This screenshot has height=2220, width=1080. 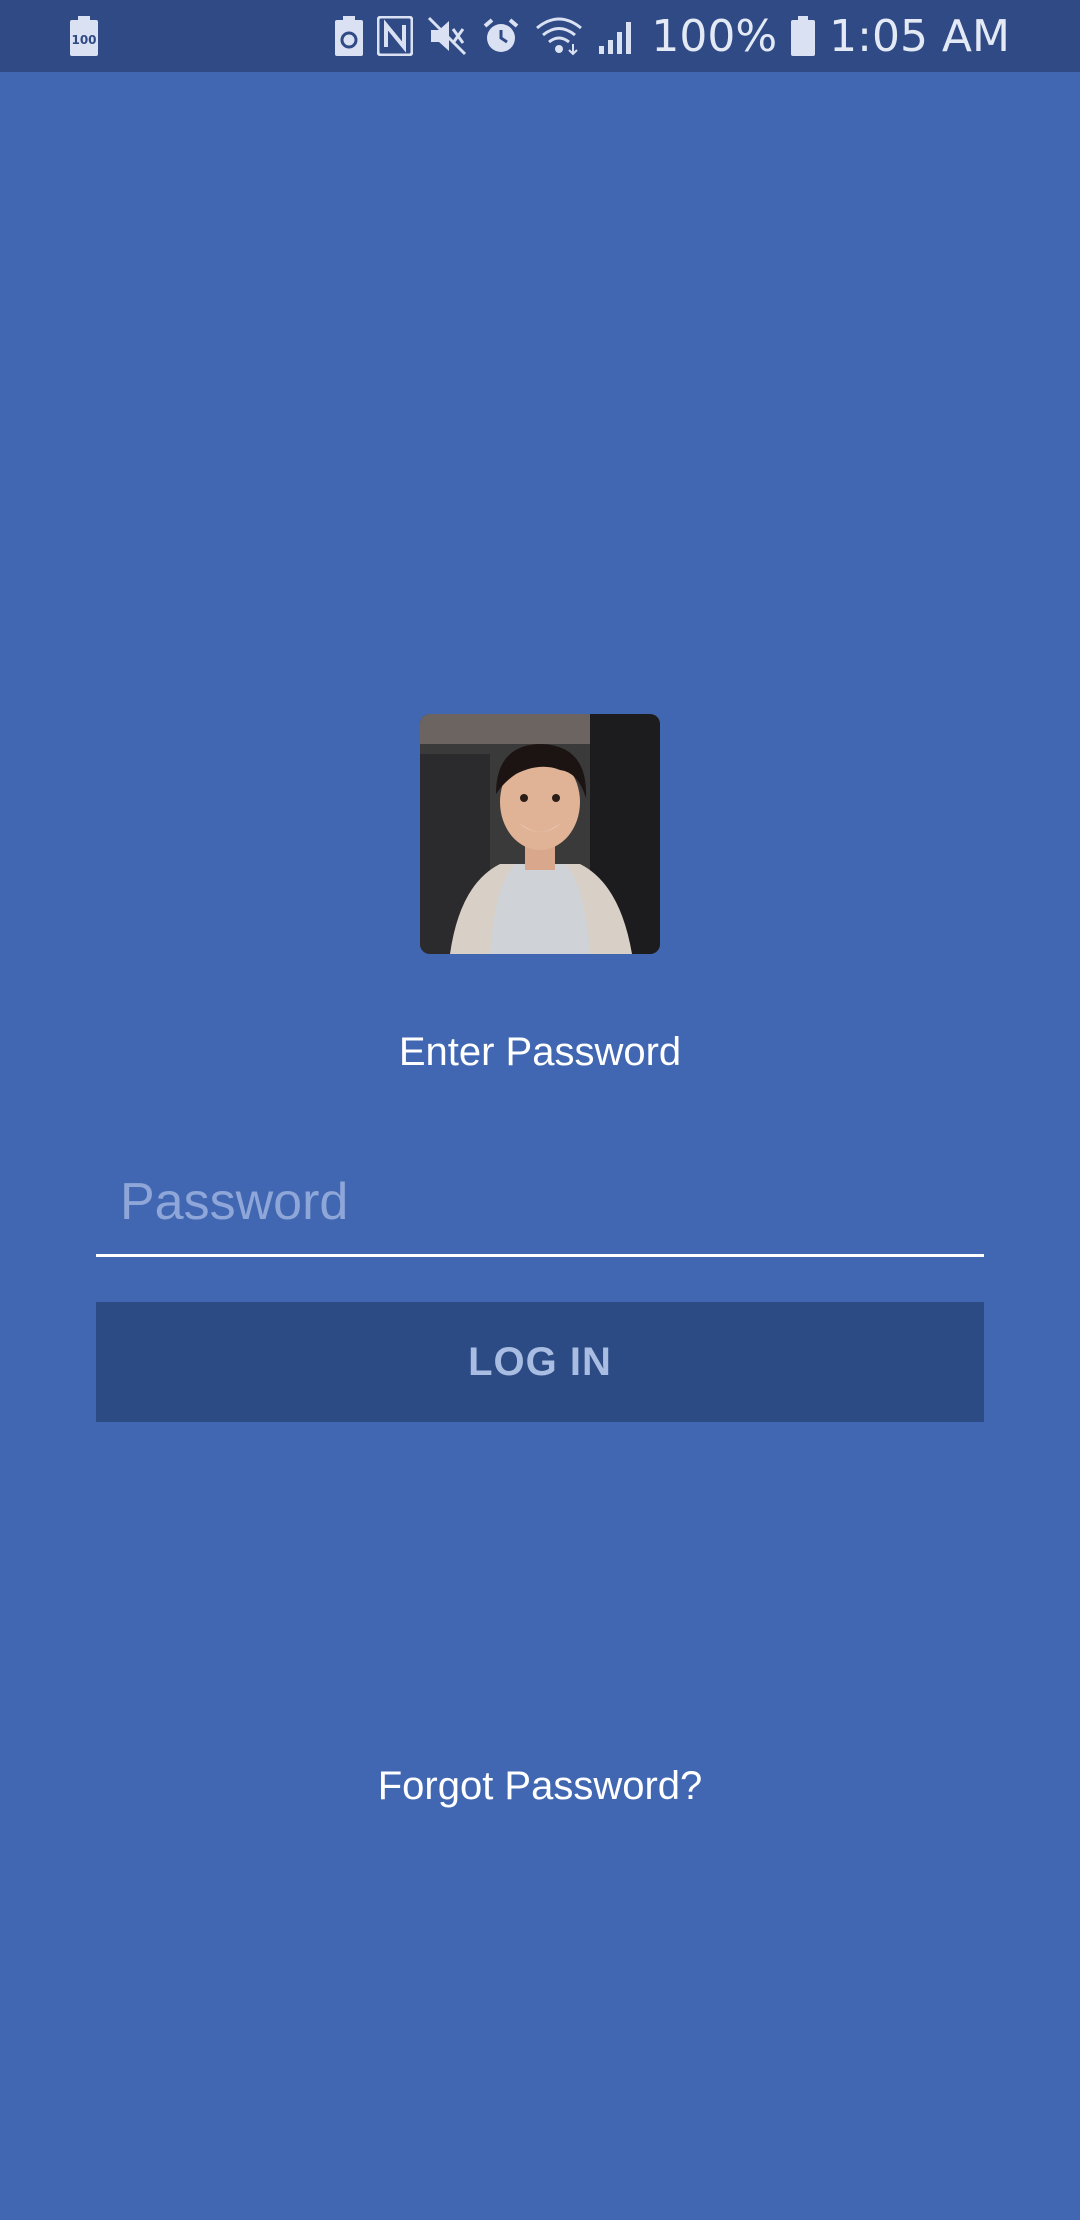 I want to click on password-input, so click(x=540, y=1202).